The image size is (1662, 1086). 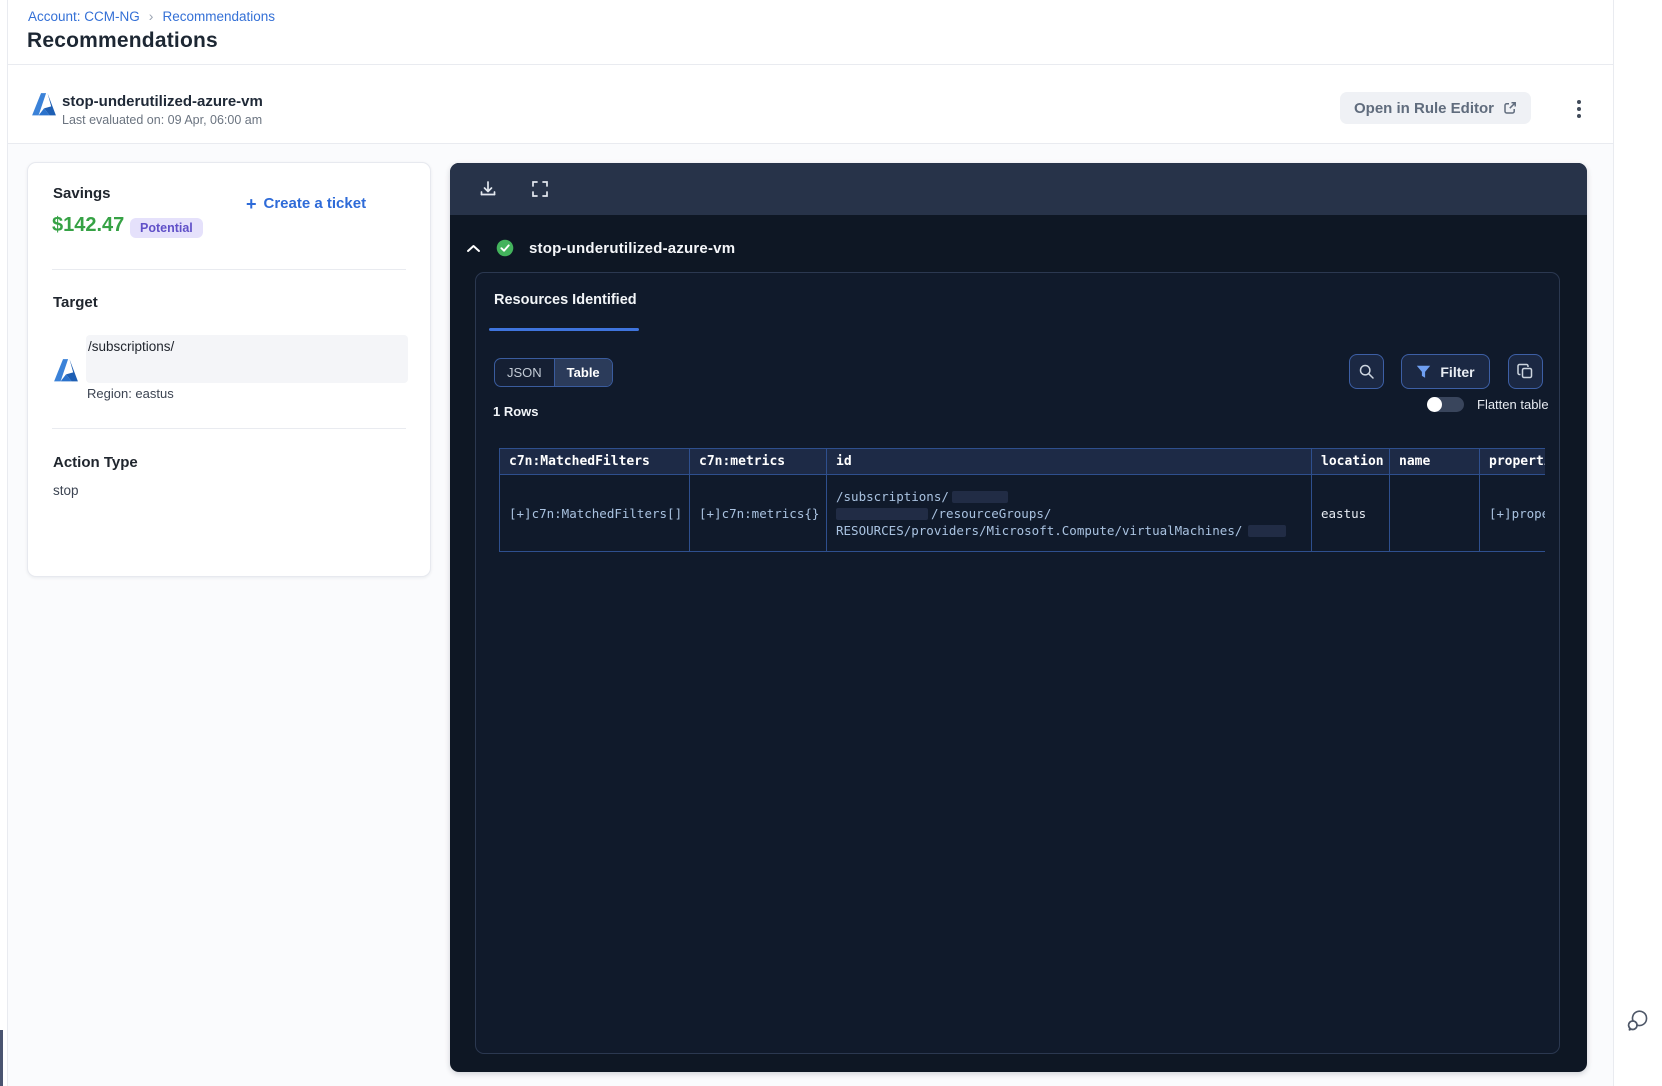 I want to click on success-check-icon, so click(x=505, y=248).